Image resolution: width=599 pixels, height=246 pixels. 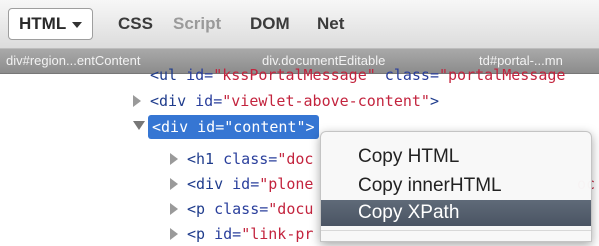 I want to click on tree-row-div-plone: <div id="plone, so click(x=250, y=184).